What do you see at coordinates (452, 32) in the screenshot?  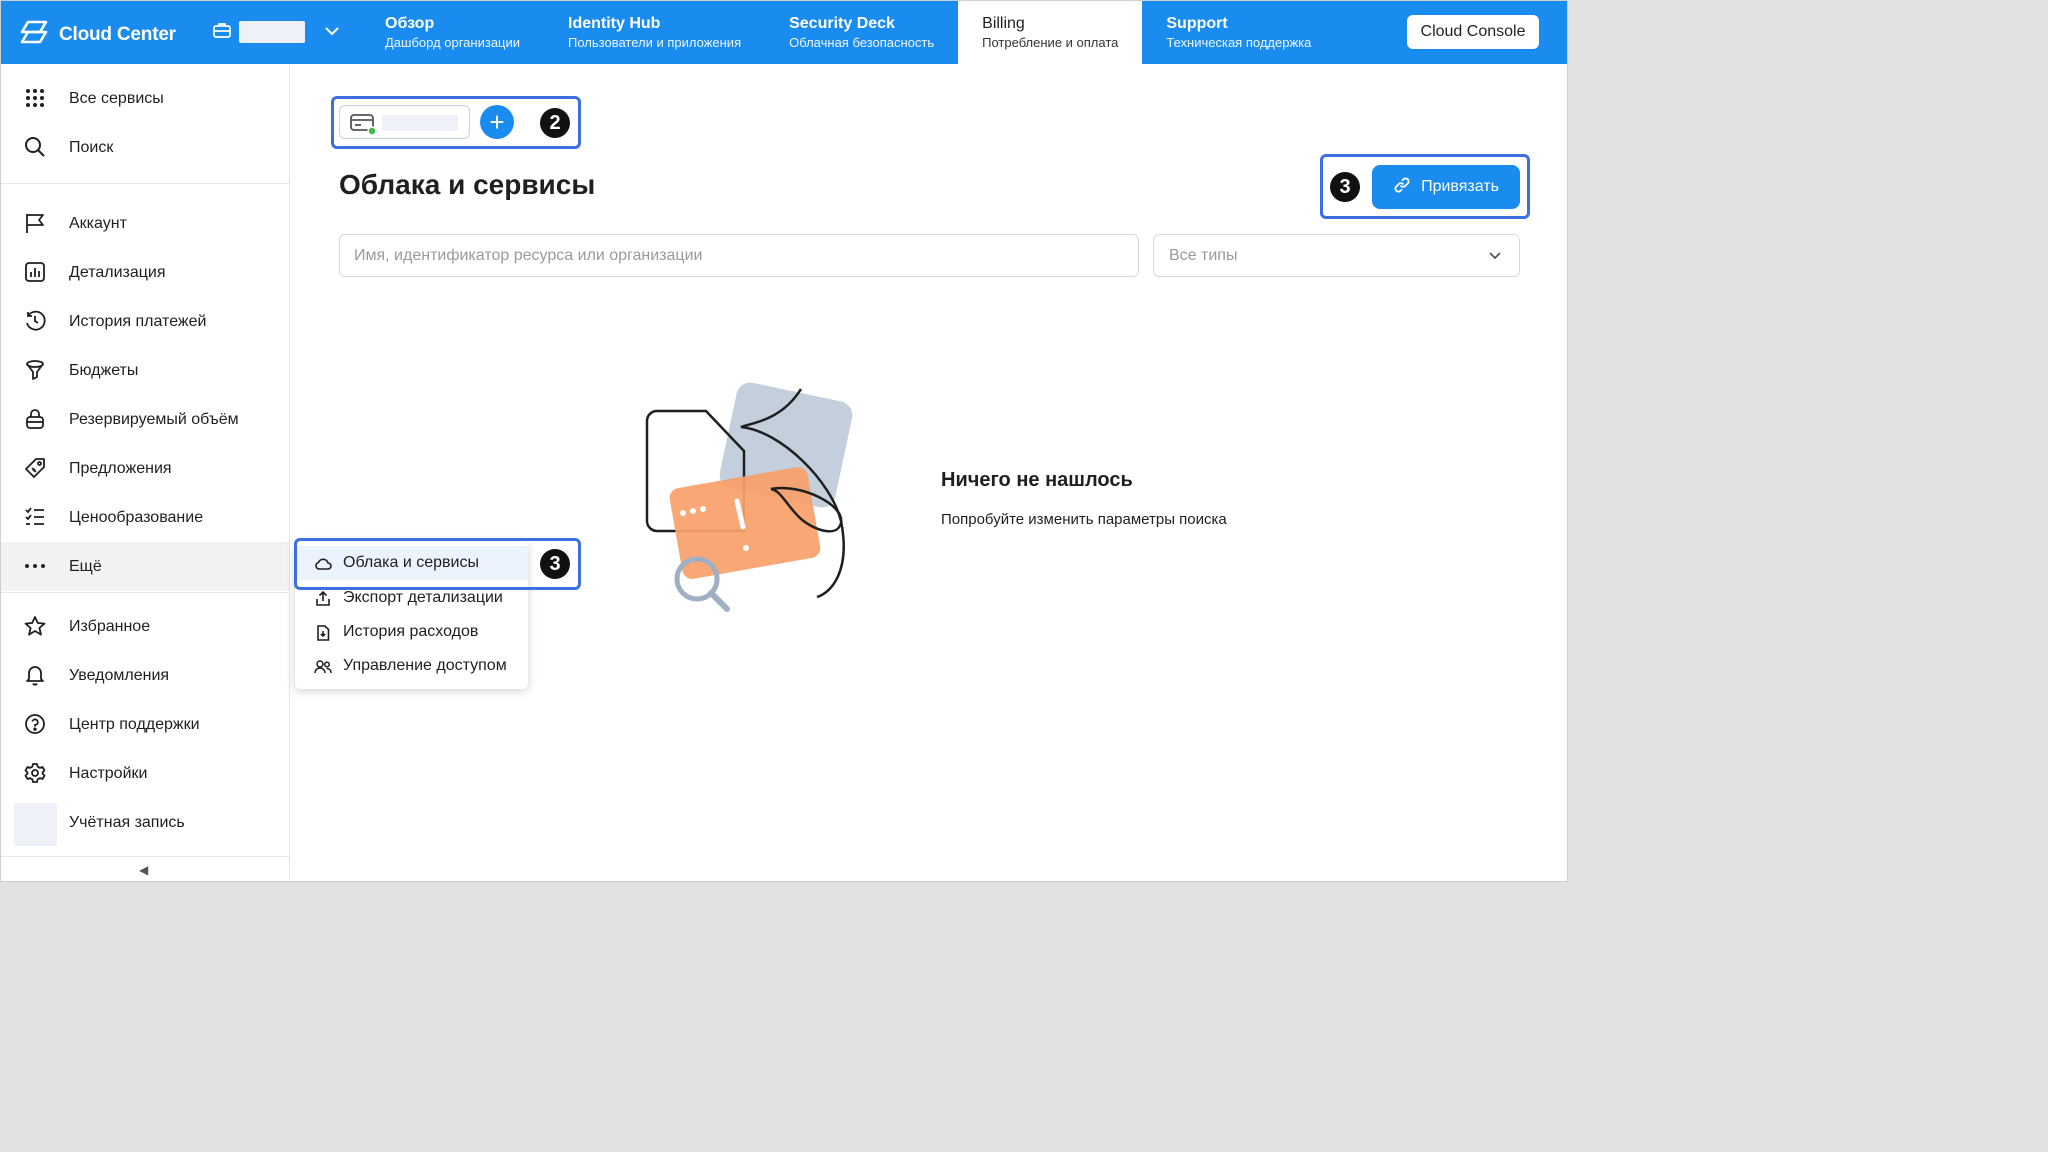 I see `tab-overview: Обзор Дашборд организации` at bounding box center [452, 32].